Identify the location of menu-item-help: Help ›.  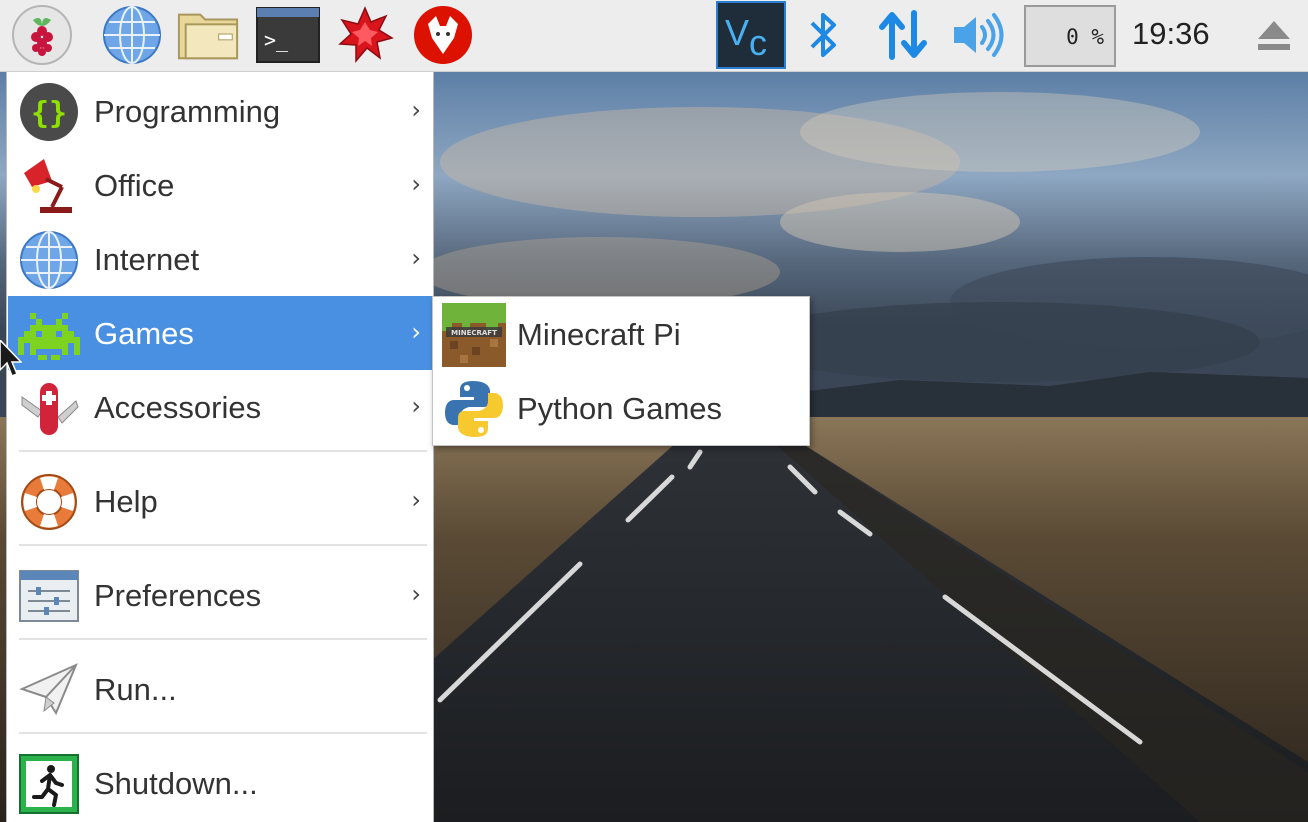
(220, 501).